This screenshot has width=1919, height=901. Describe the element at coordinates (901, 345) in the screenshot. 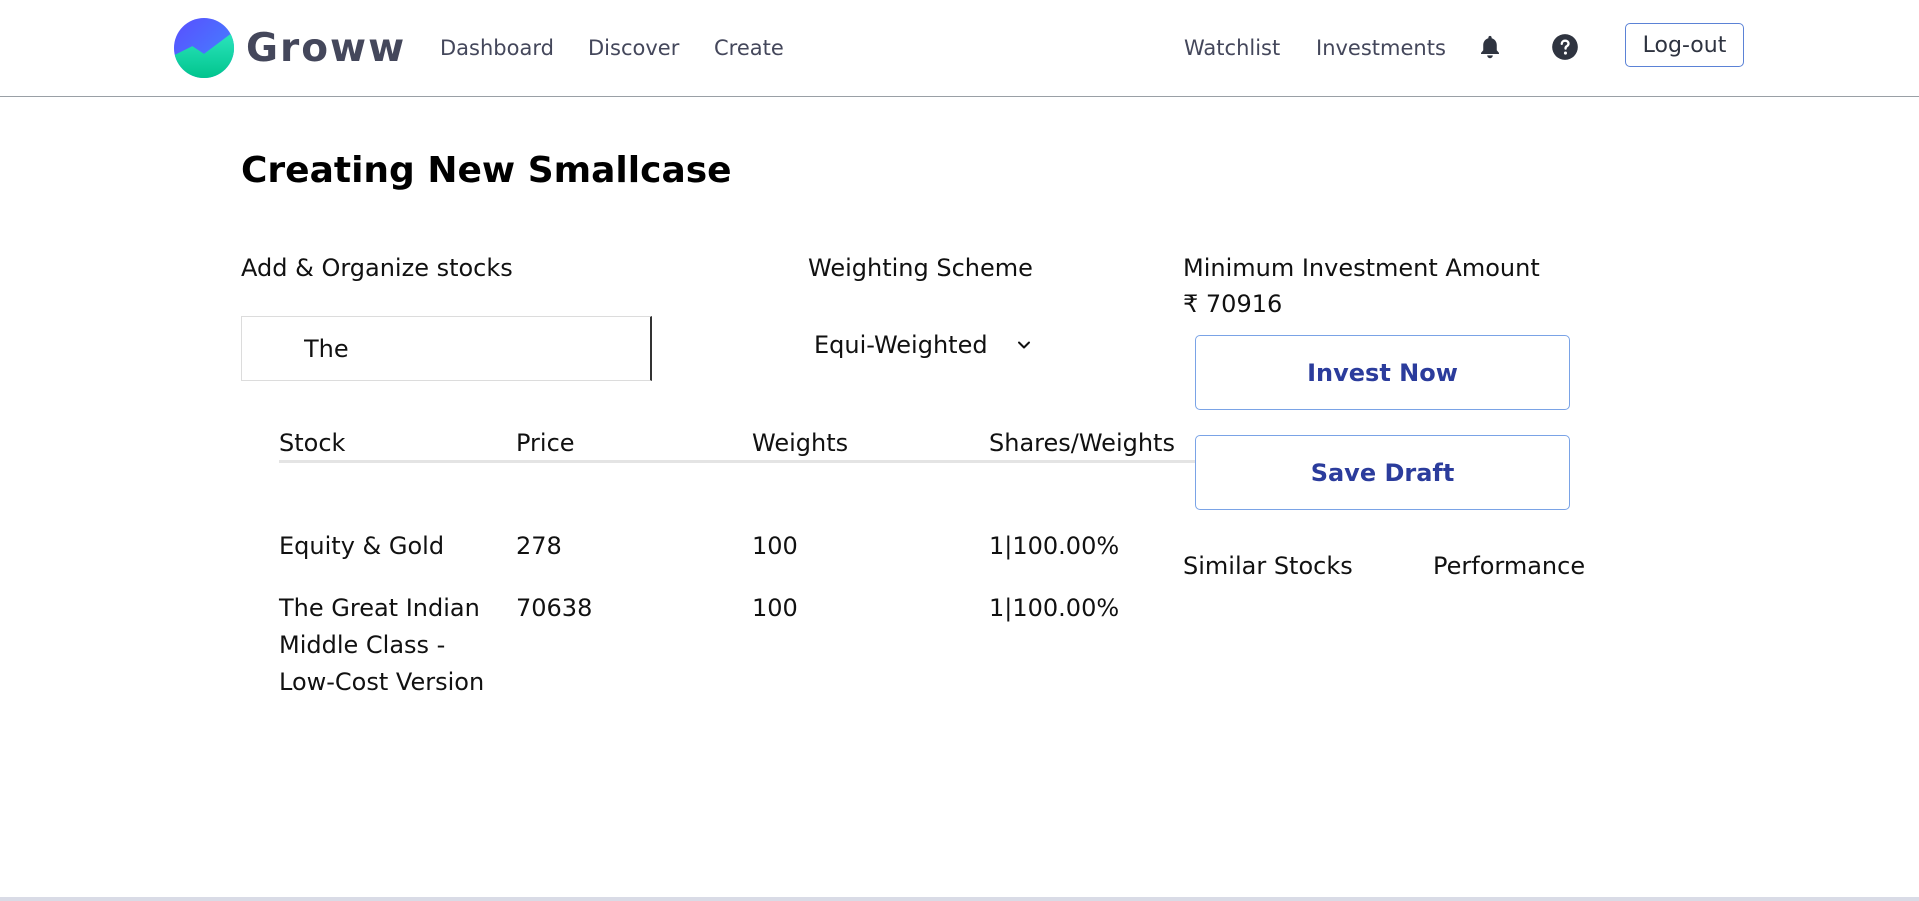

I see `weighting-scheme-value: Equi-Weighted` at that location.